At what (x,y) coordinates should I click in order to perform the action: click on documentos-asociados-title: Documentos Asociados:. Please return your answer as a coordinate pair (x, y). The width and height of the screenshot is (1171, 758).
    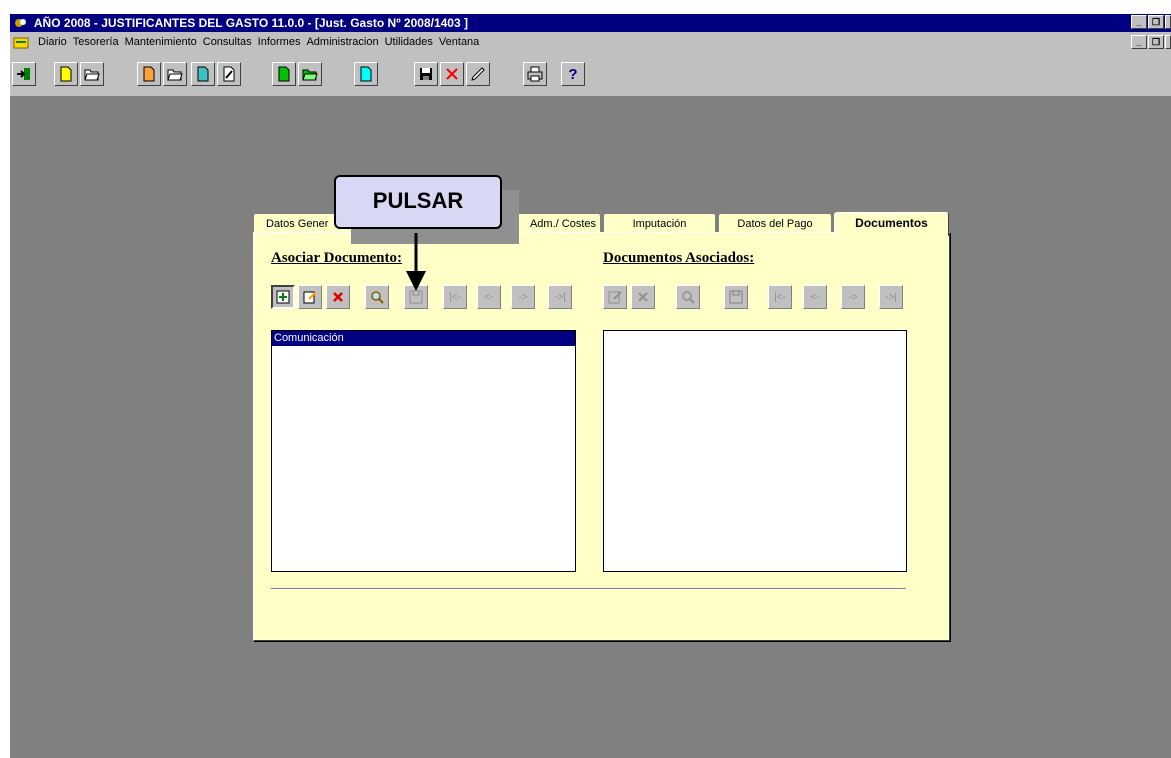
    Looking at the image, I should click on (679, 258).